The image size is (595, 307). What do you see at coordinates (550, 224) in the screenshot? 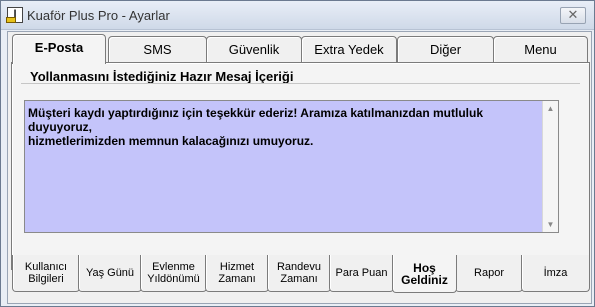
I see `scroll-down-icon: ▼` at bounding box center [550, 224].